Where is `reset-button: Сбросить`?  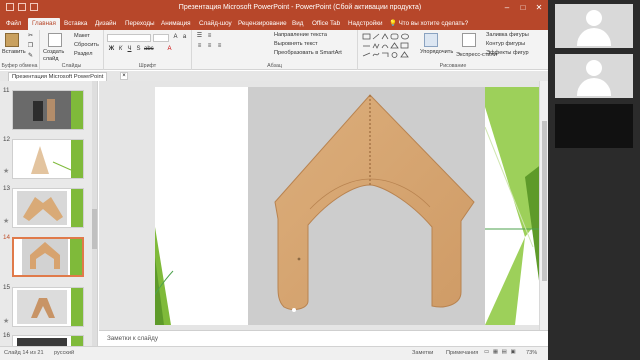
reset-button: Сбросить is located at coordinates (86, 45).